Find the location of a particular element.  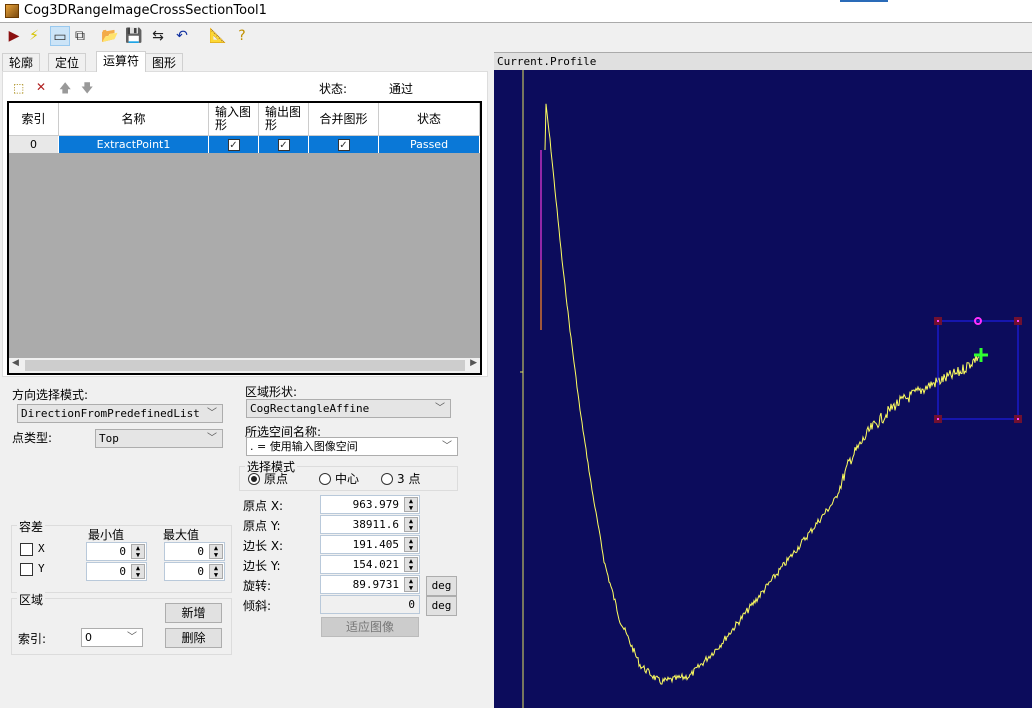

tolerance-title: 容差 is located at coordinates (31, 526).